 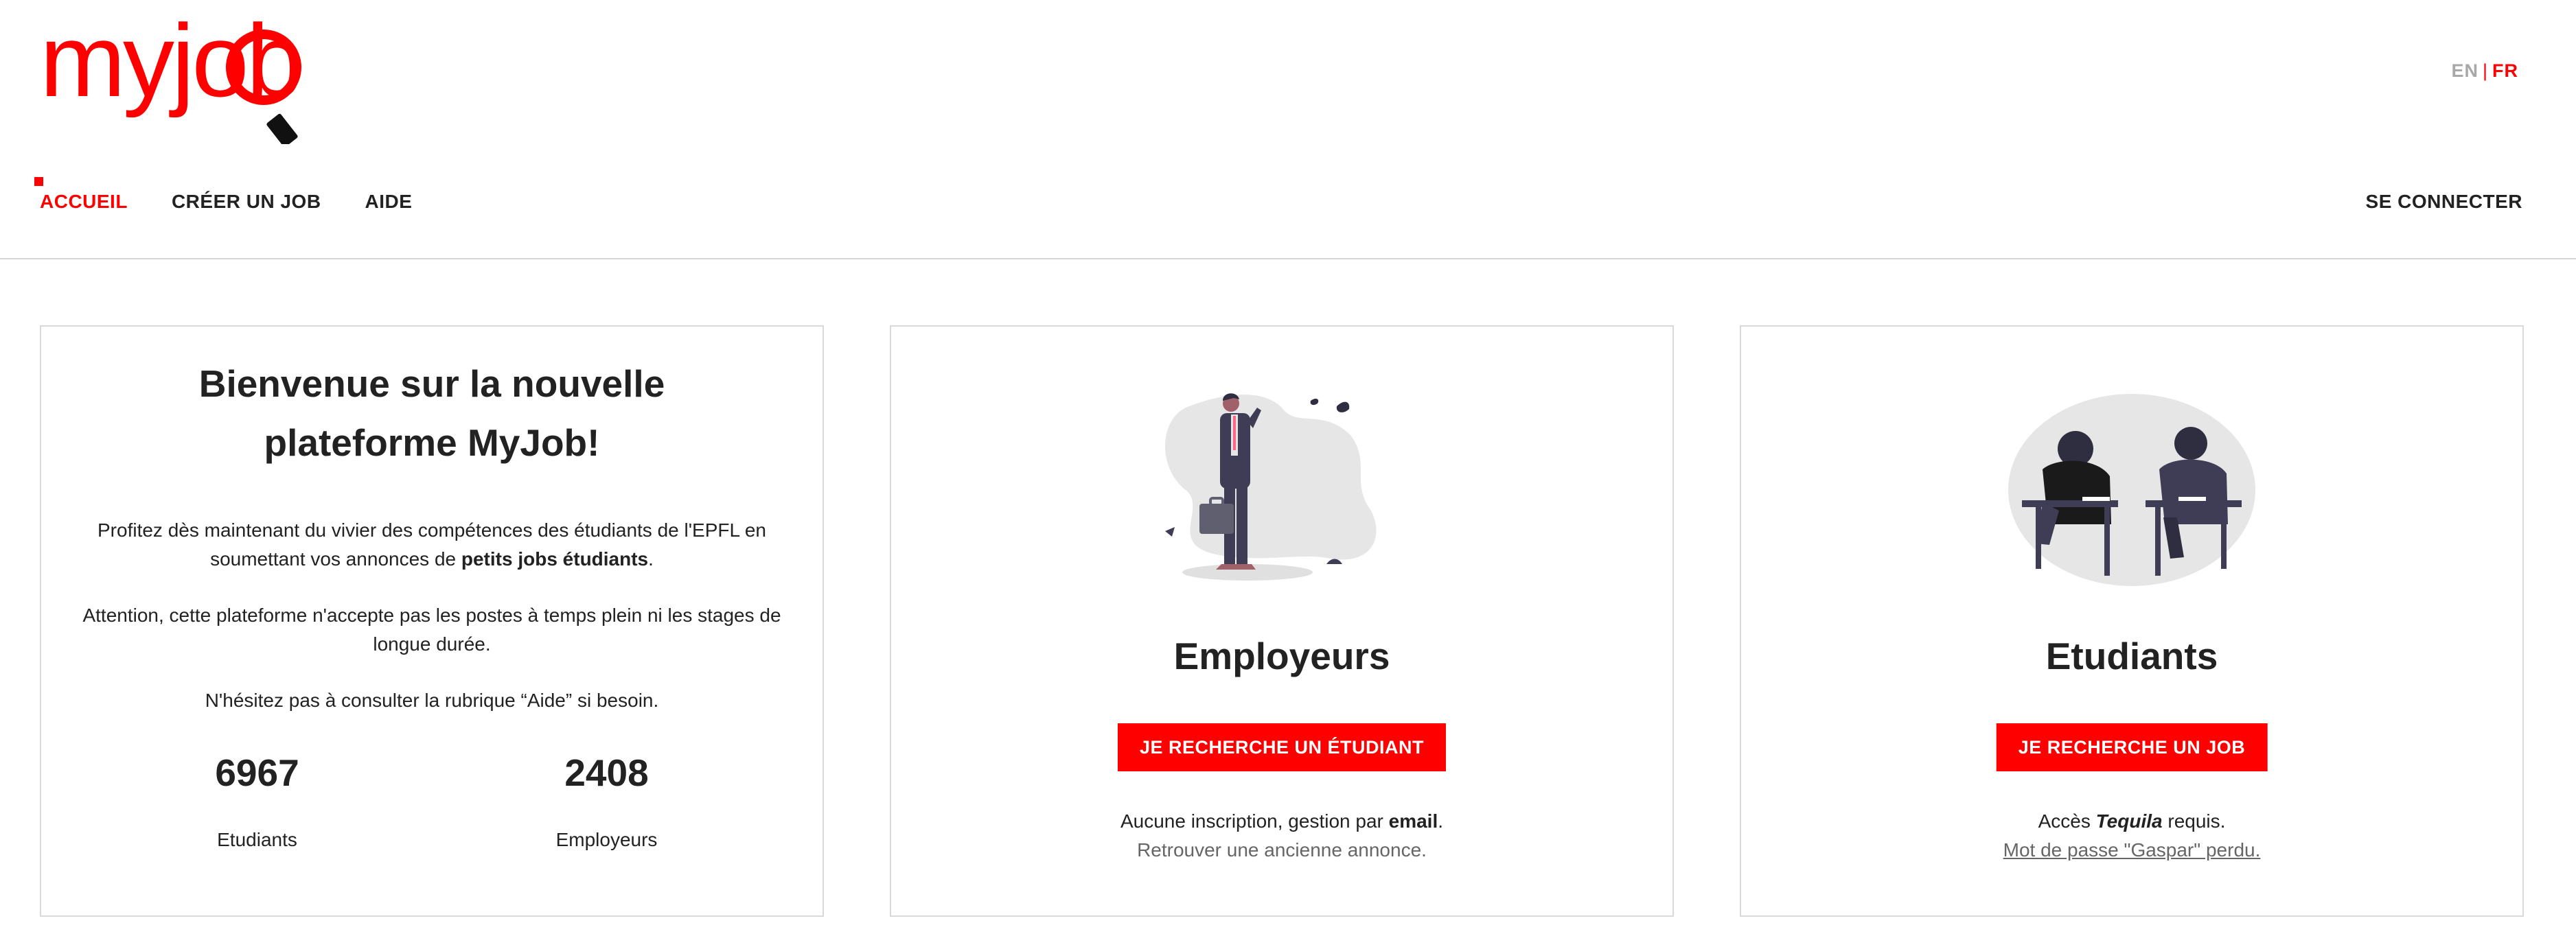 I want to click on nav-item-aide: AIDE, so click(x=389, y=202).